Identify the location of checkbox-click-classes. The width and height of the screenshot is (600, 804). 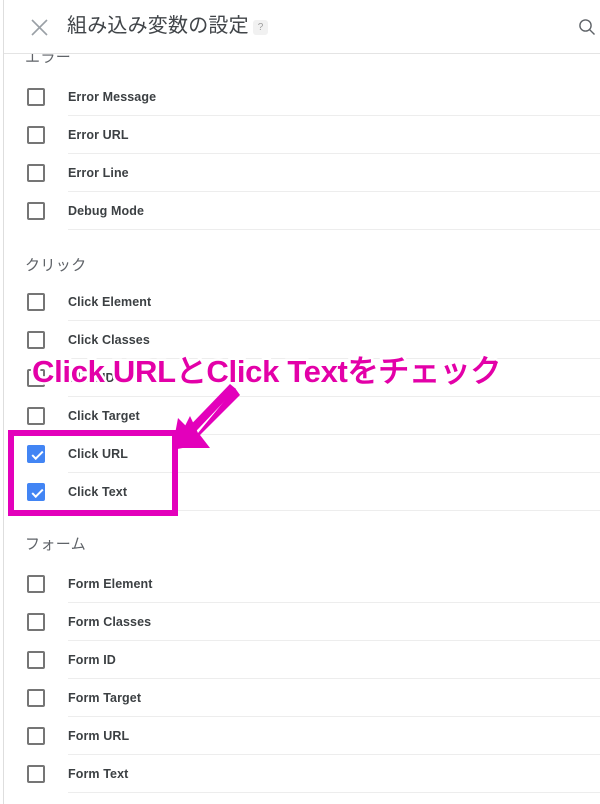
(36, 340).